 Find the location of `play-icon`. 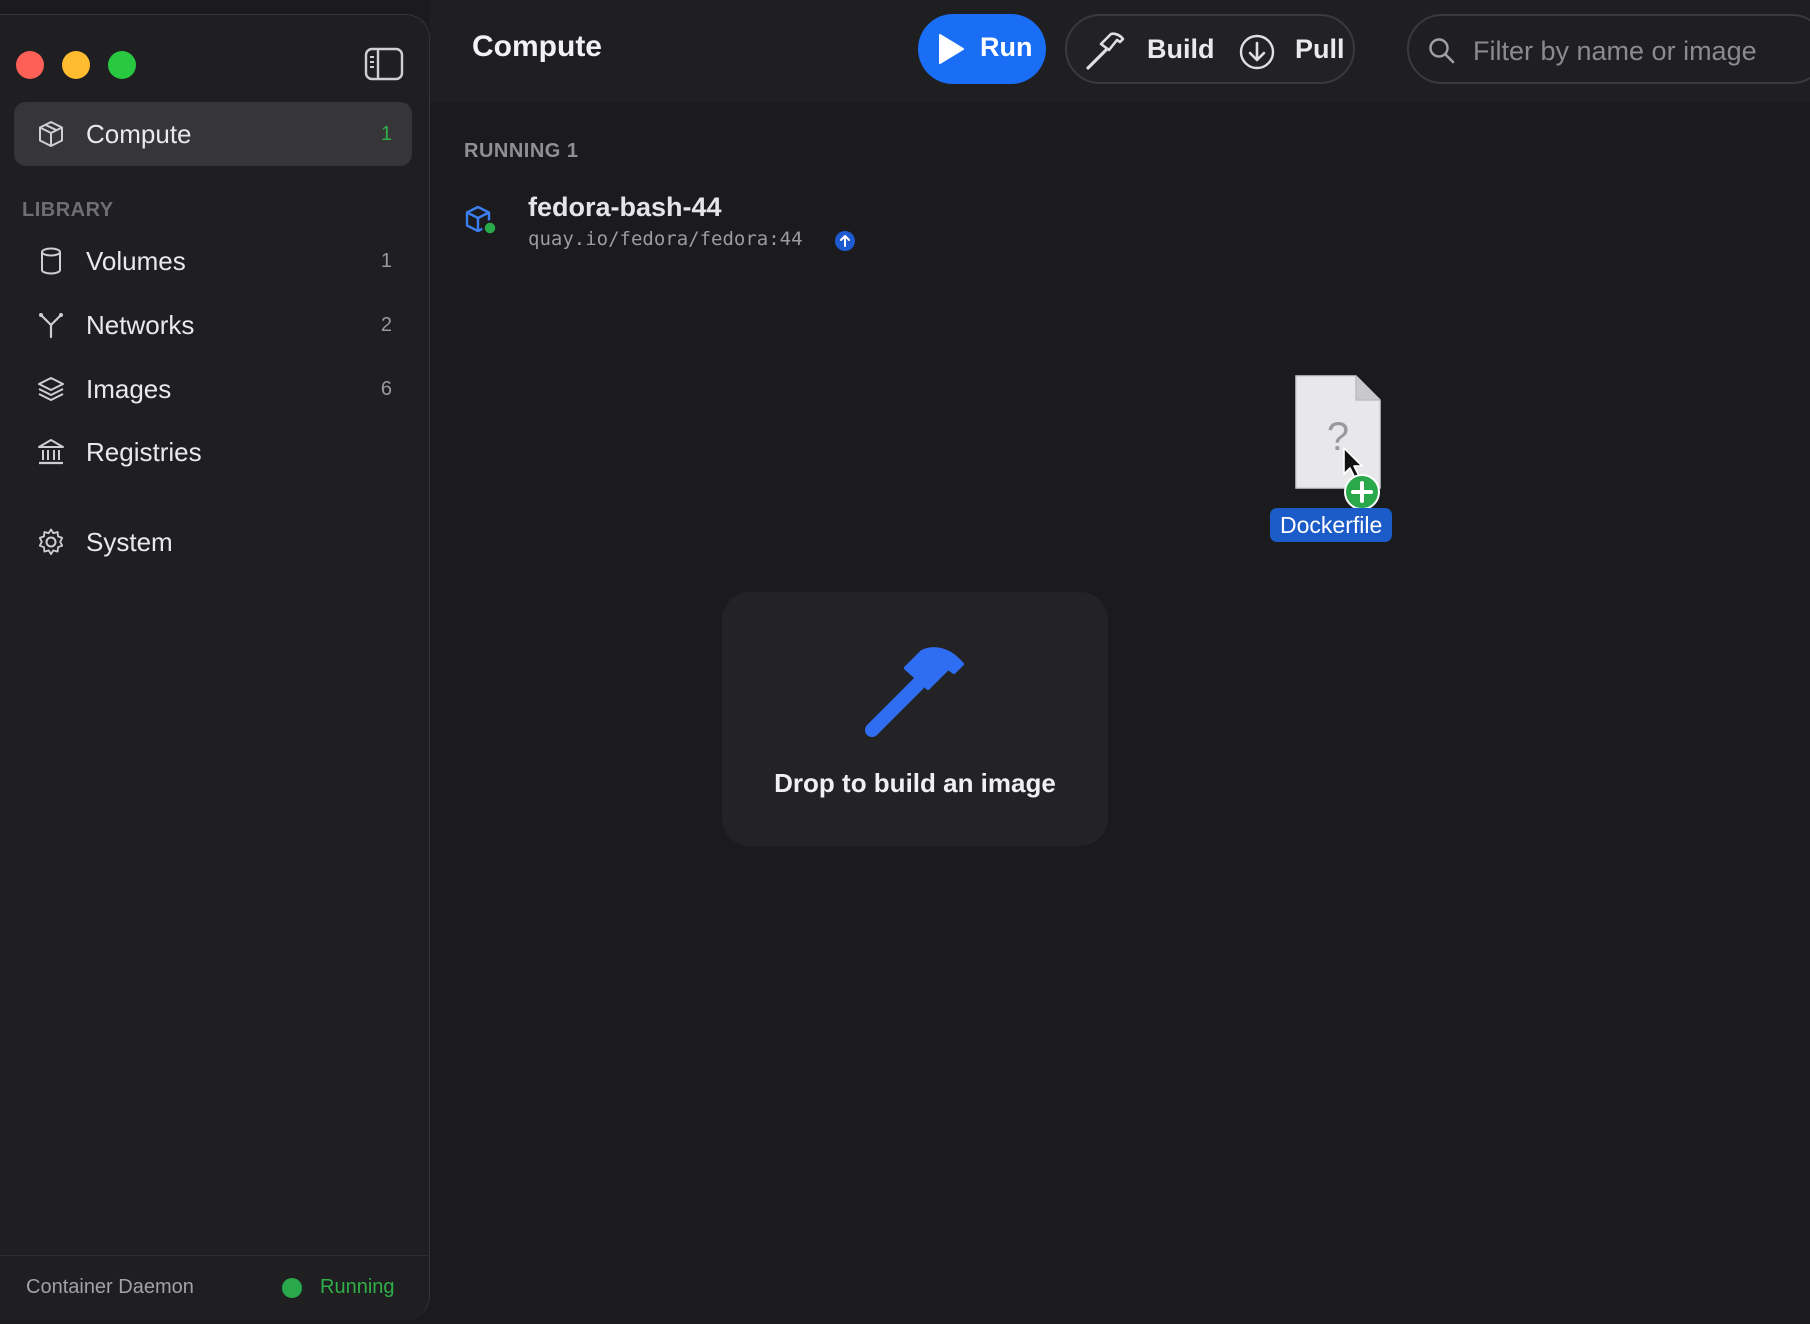

play-icon is located at coordinates (951, 49).